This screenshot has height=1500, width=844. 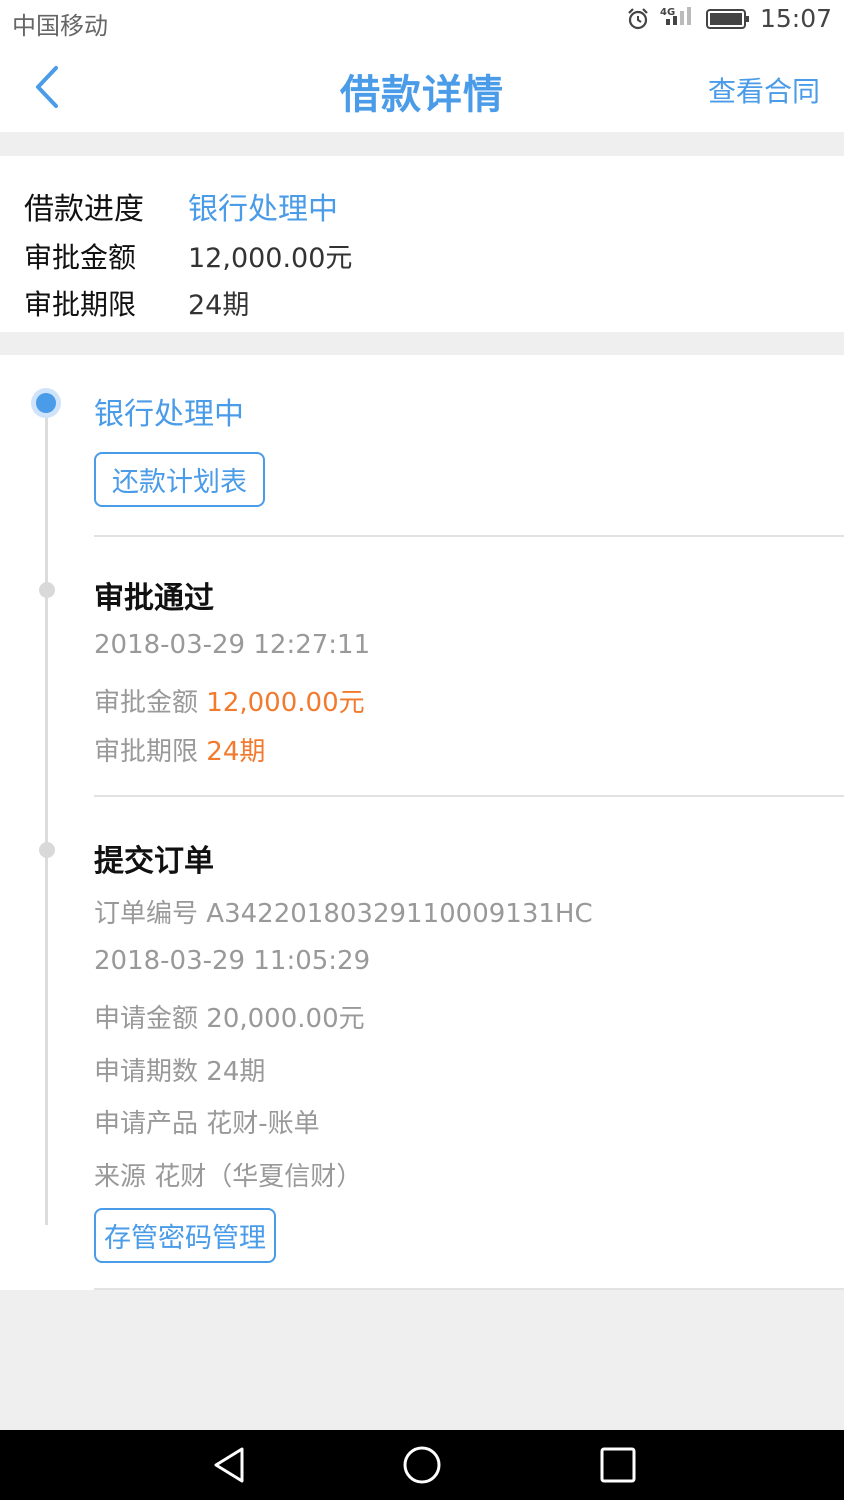 I want to click on order-number-line: 订单编号 A34220180329110009131HC, so click(x=343, y=911).